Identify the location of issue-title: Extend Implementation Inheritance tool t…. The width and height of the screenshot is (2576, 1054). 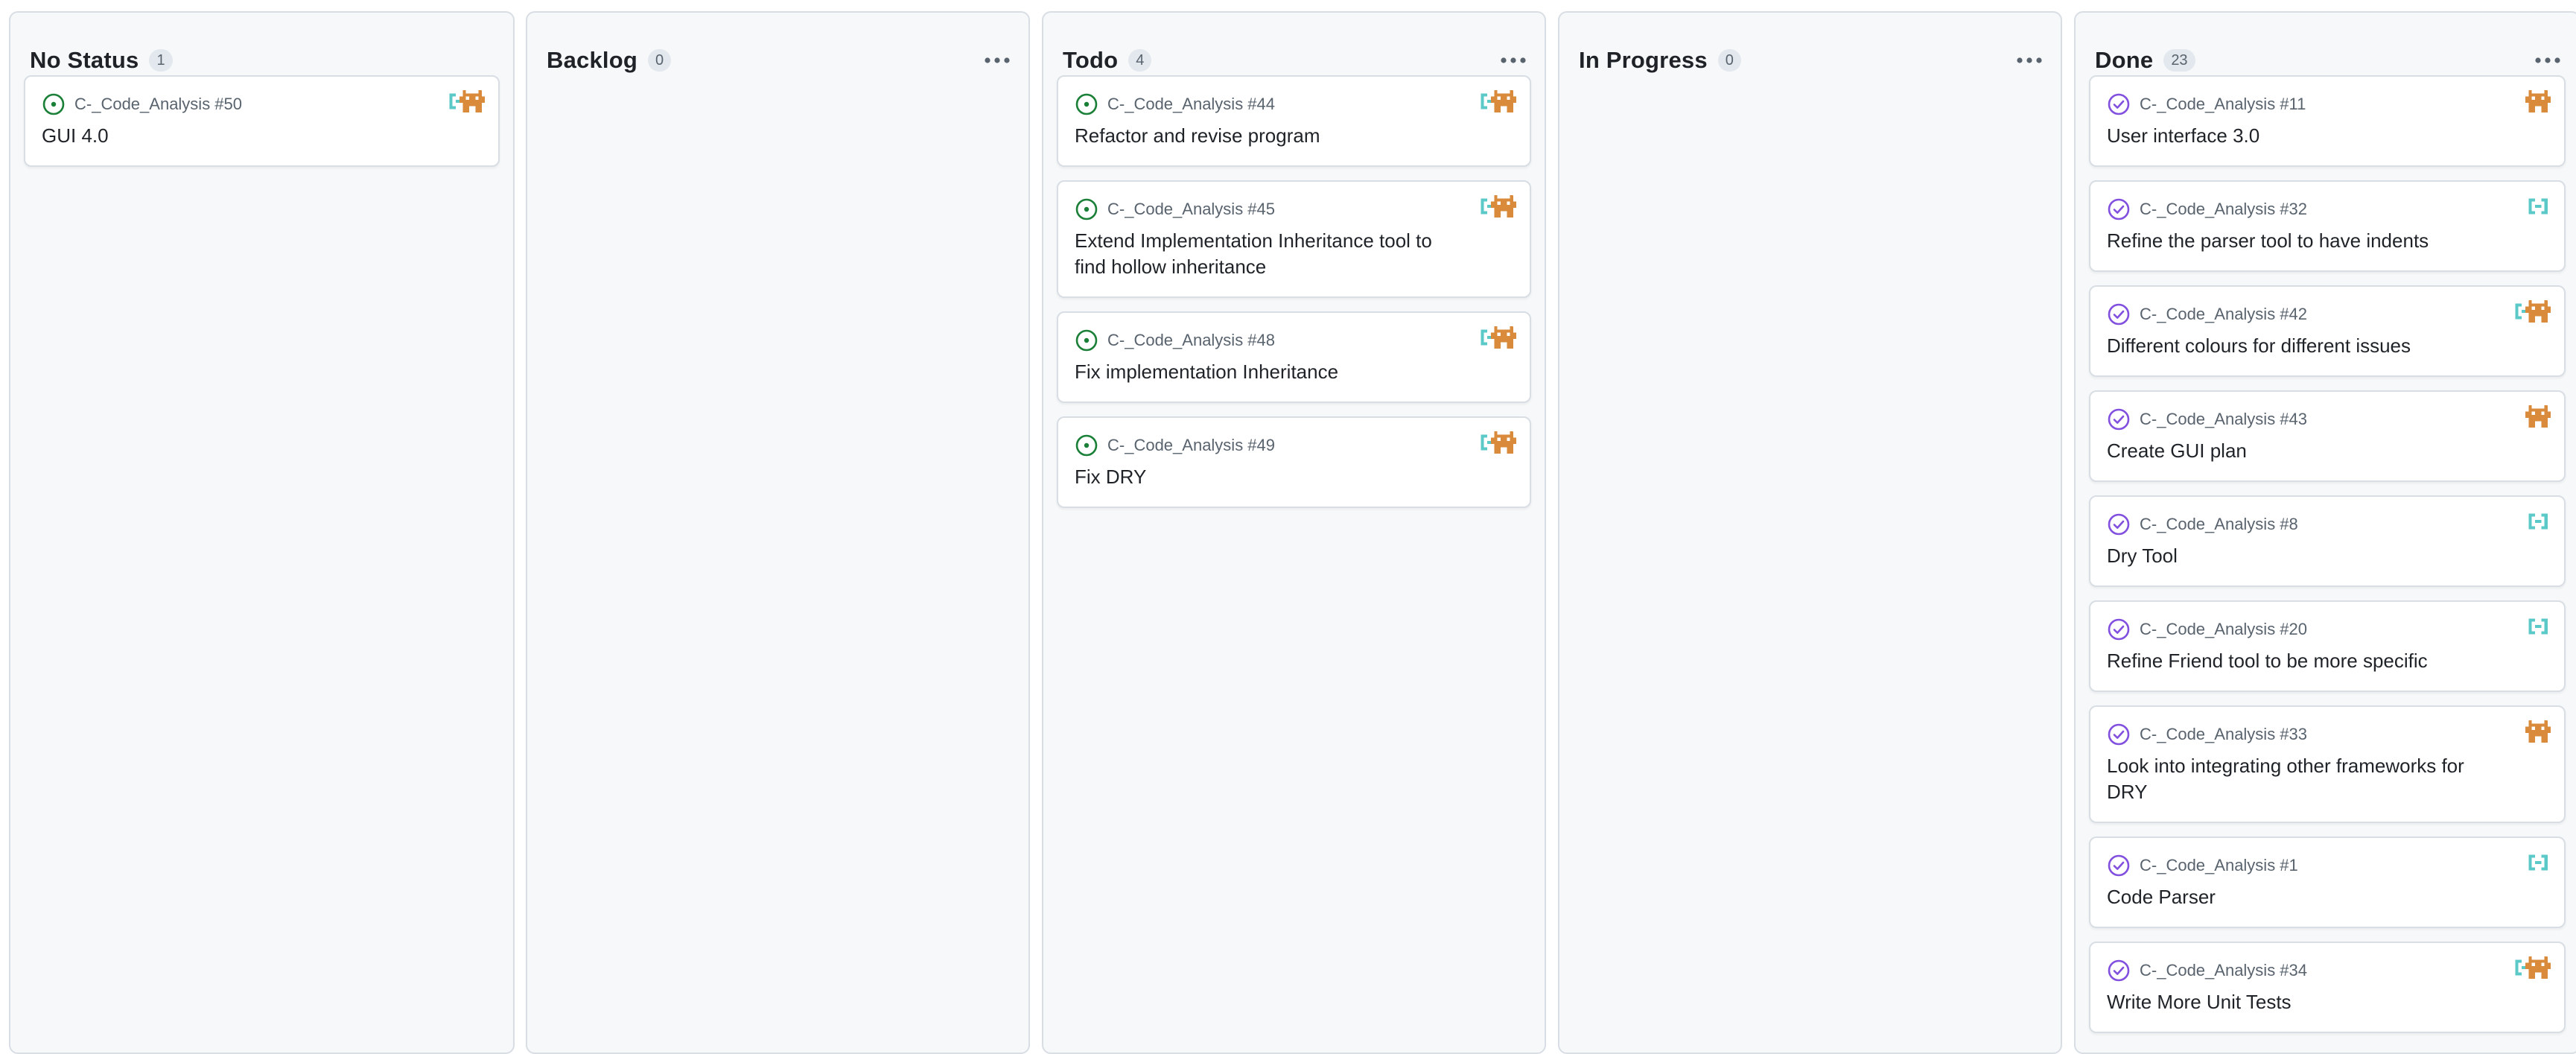
(1265, 254).